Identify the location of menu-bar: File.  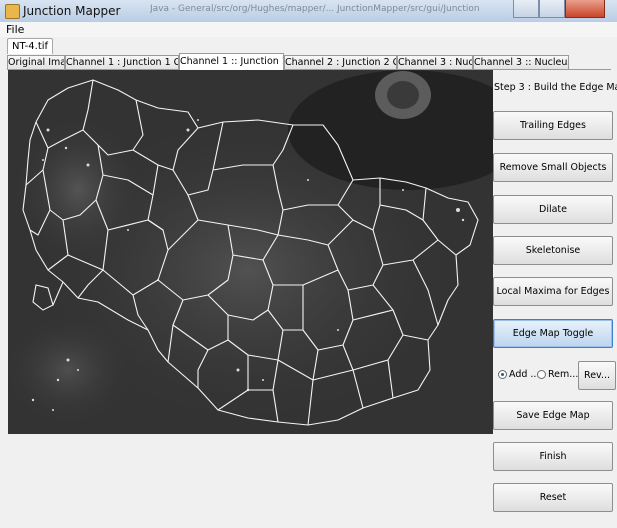
(308, 29).